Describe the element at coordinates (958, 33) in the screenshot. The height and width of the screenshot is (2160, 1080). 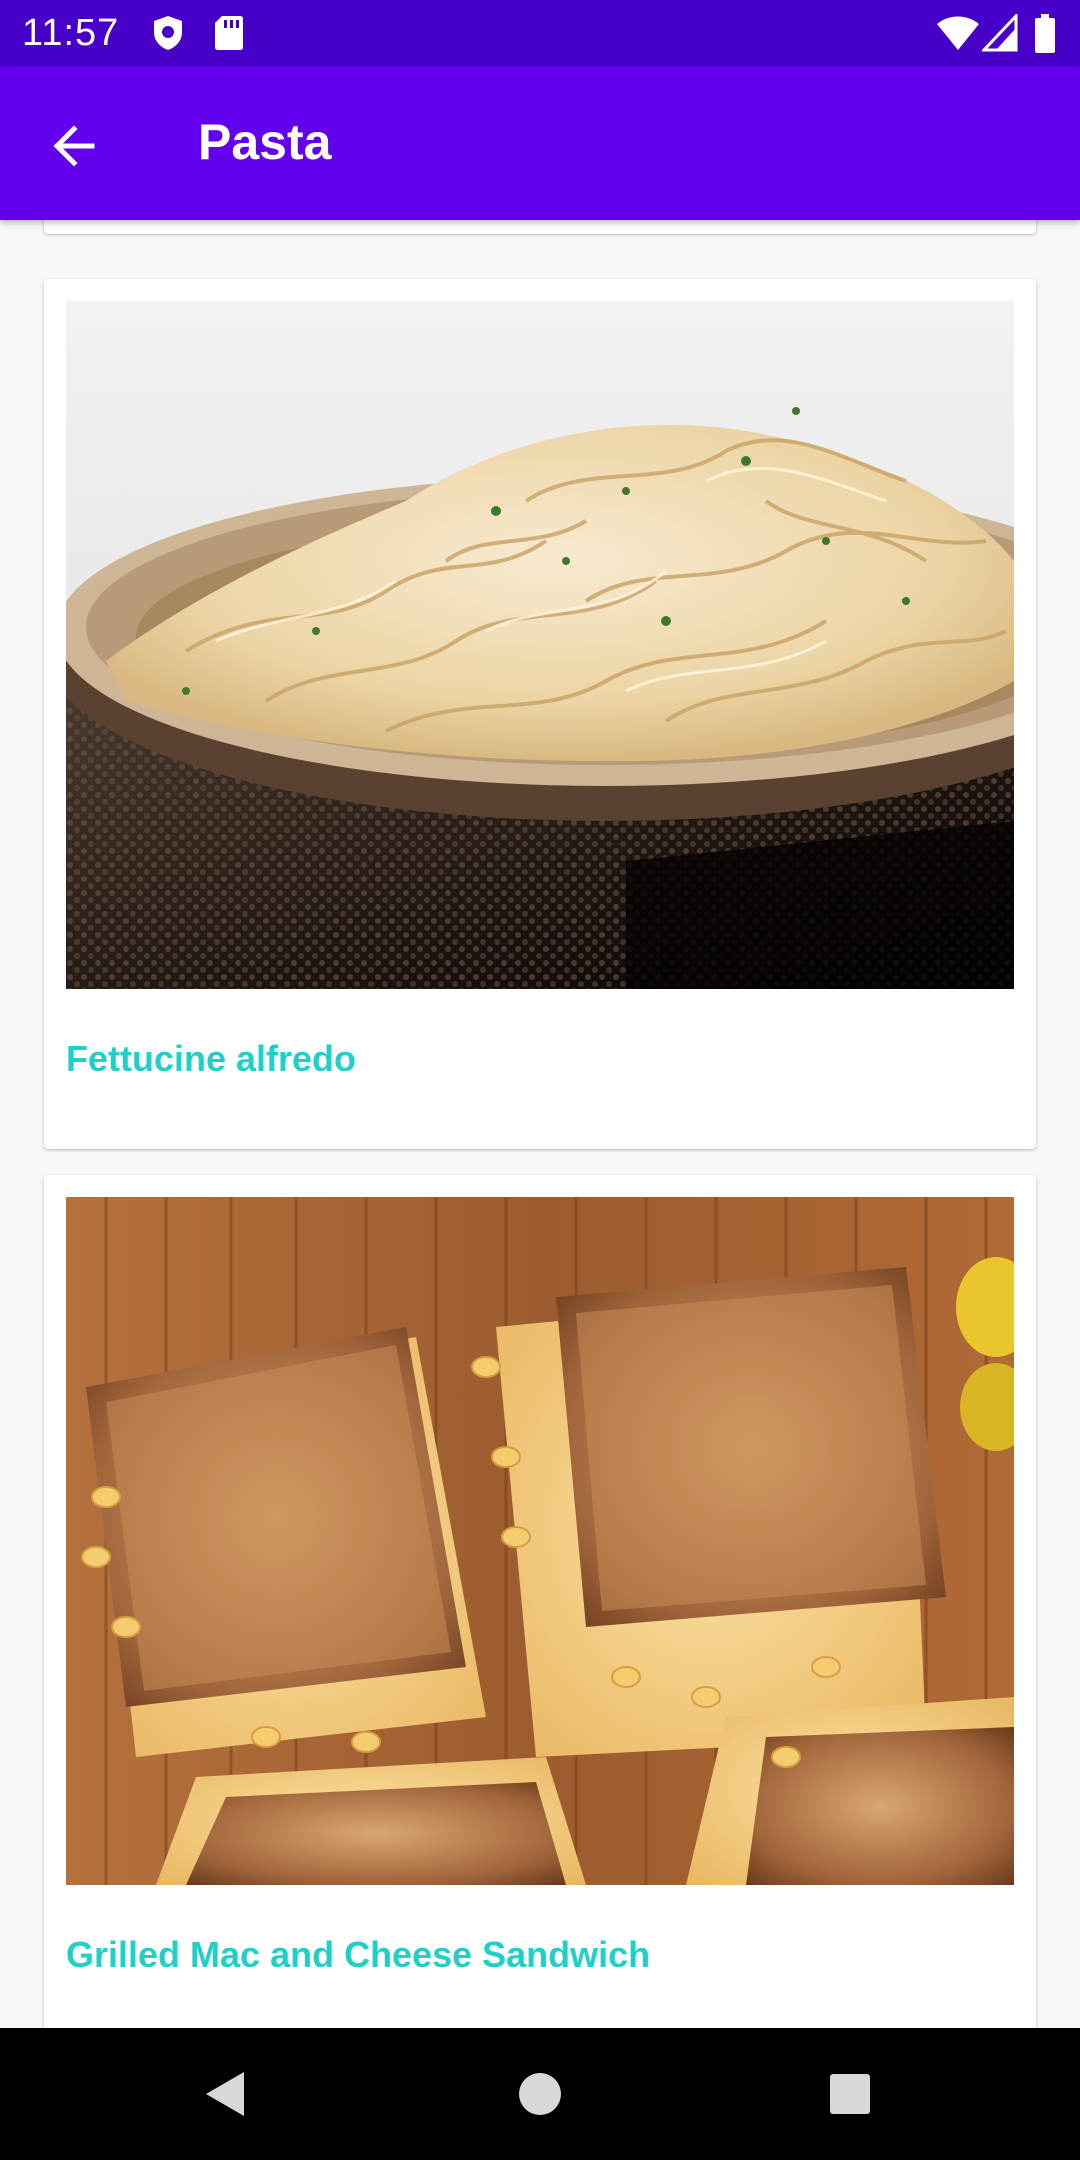
I see `wifi-icon` at that location.